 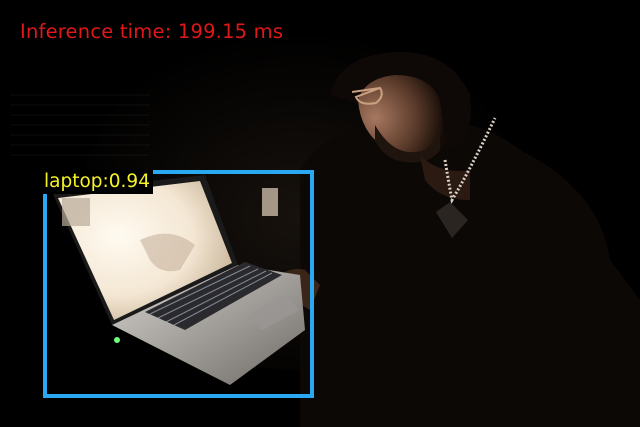 I want to click on inference-time-text: Inference time: 199.15 ms, so click(x=152, y=31).